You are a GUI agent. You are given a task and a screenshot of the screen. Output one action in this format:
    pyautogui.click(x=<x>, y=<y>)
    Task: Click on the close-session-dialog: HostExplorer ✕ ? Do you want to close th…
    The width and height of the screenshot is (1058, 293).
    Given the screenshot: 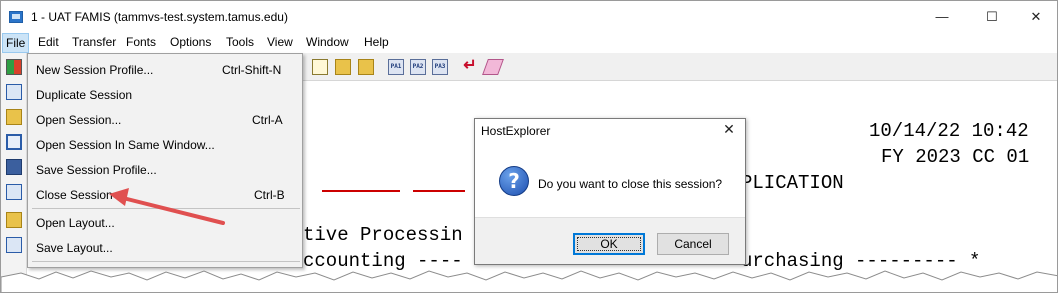 What is the action you would take?
    pyautogui.click(x=610, y=191)
    